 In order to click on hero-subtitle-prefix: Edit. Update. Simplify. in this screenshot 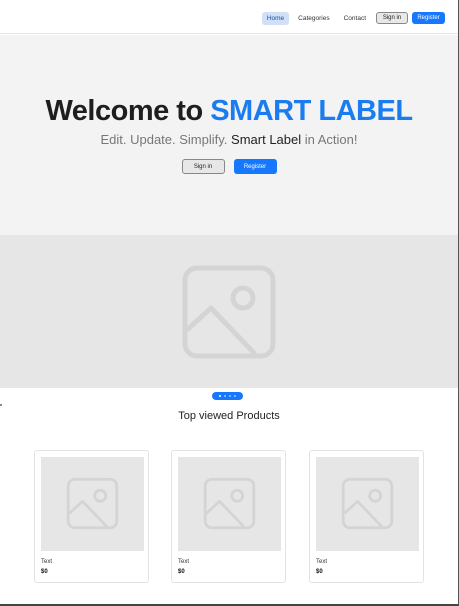, I will do `click(166, 139)`.